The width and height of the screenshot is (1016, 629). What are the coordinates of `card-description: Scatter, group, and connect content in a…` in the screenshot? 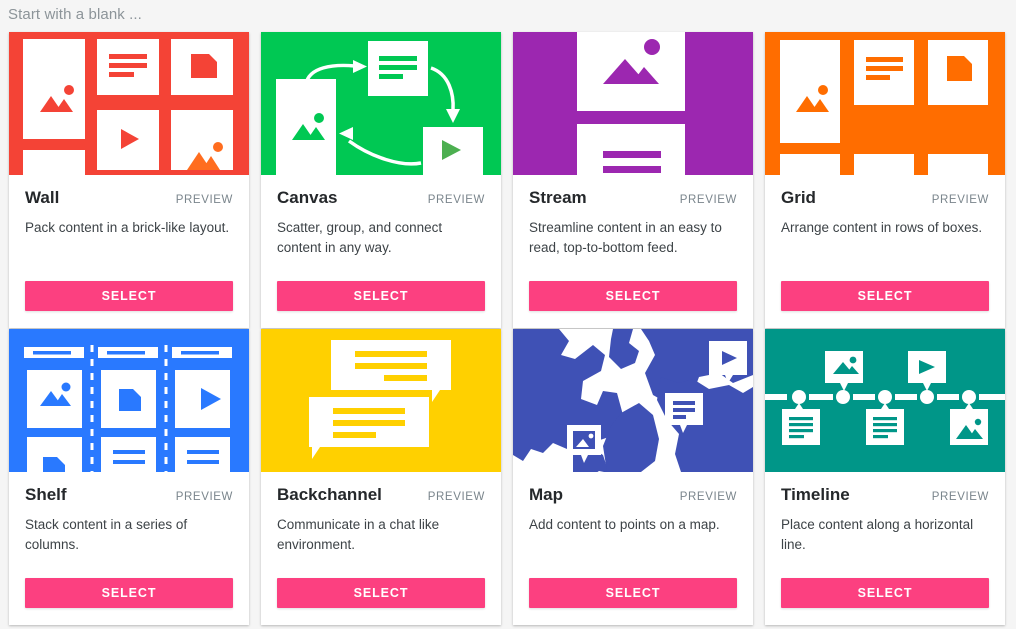 It's located at (360, 237).